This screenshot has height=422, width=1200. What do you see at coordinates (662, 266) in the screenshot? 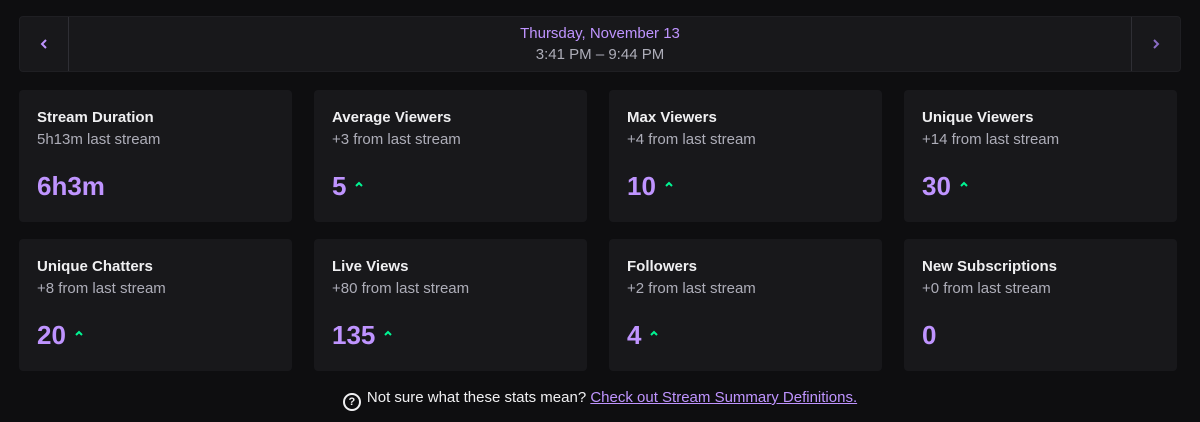
I see `stat-title: Followers` at bounding box center [662, 266].